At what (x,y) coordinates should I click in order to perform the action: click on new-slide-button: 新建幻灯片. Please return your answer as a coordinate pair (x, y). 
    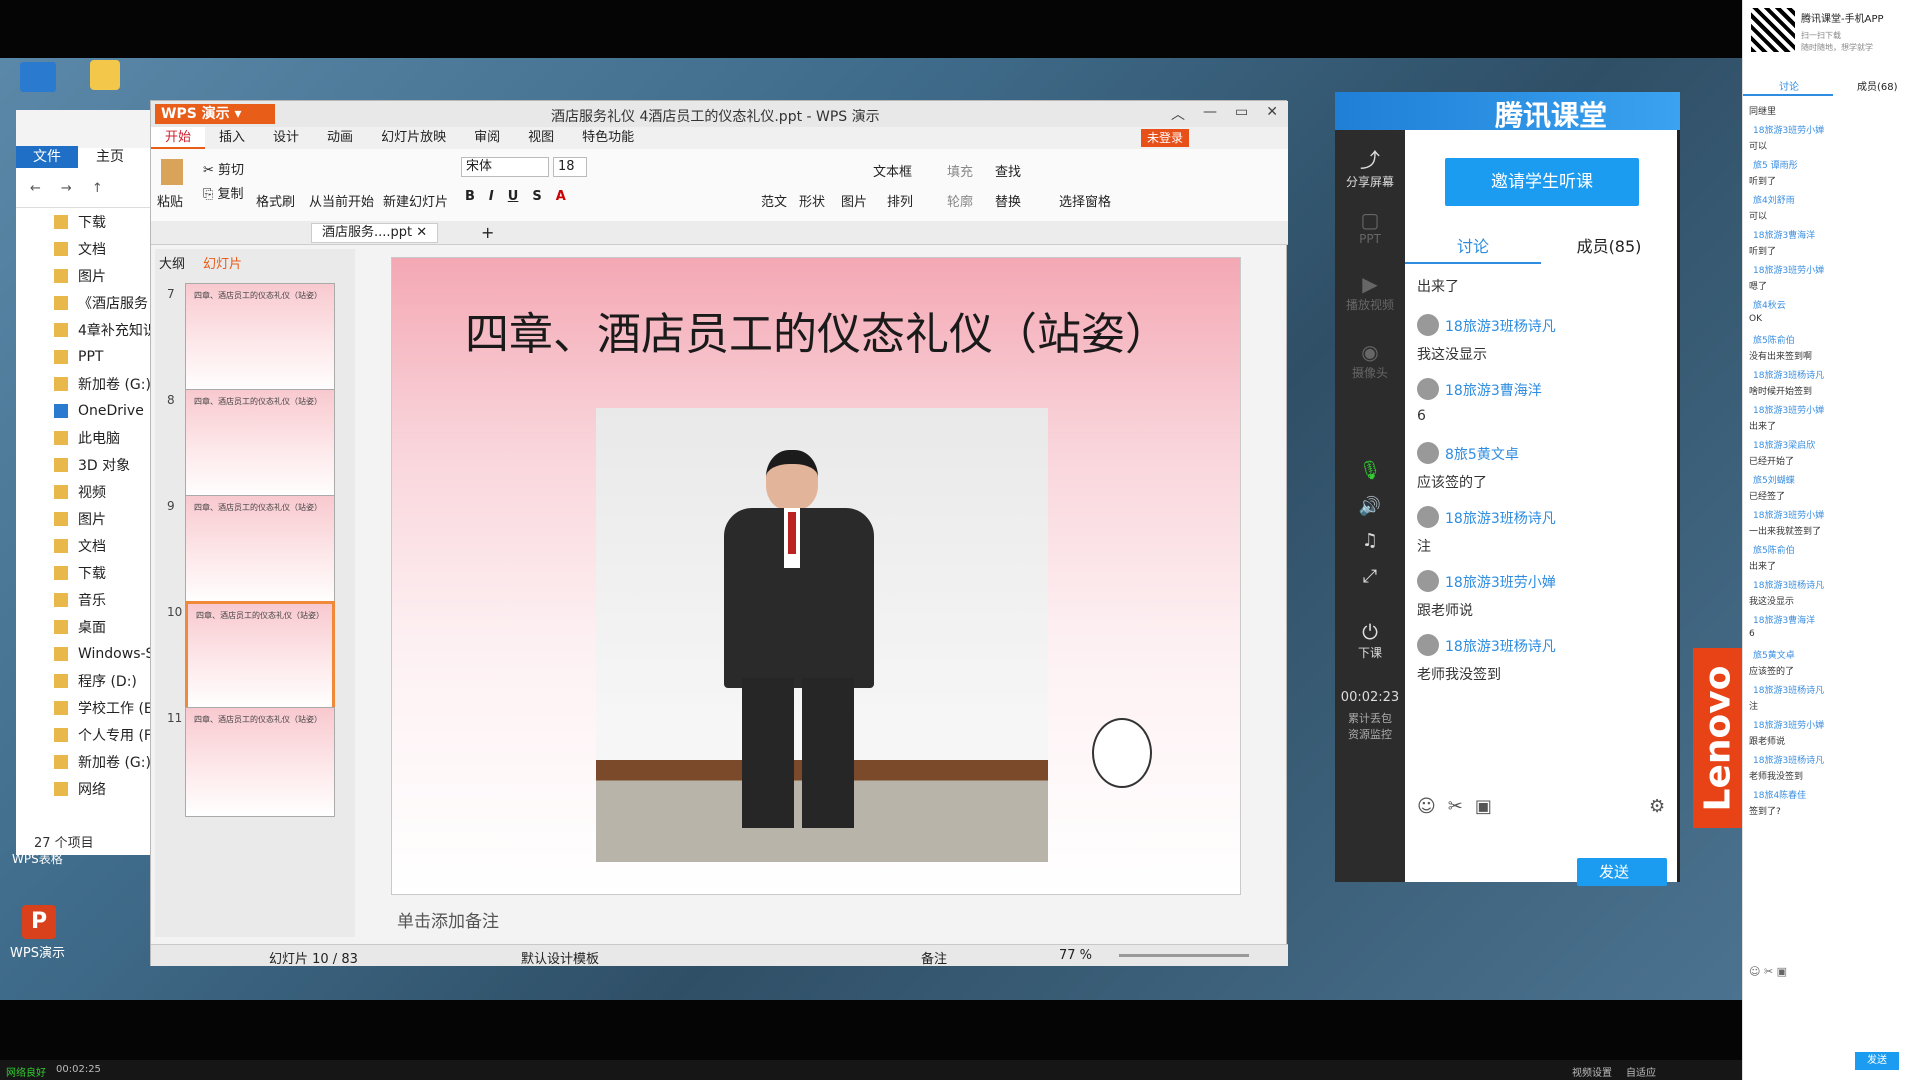
    Looking at the image, I should click on (415, 200).